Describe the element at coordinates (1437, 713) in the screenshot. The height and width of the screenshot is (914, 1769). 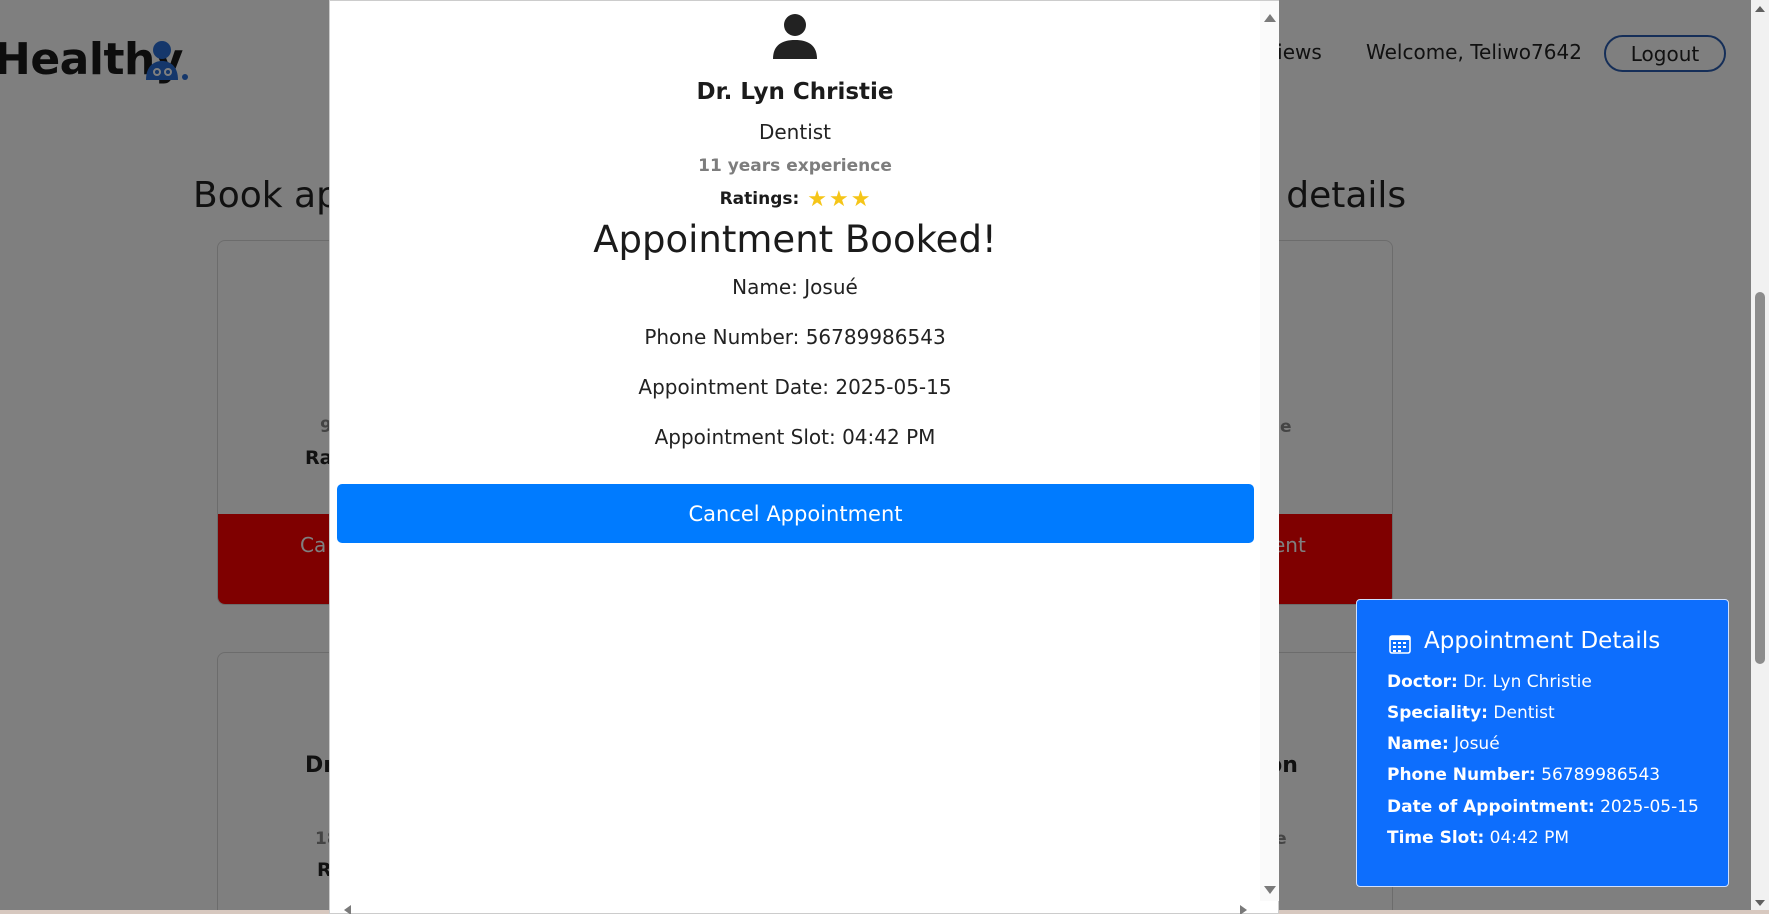
I see `detail-label: Speciality:` at that location.